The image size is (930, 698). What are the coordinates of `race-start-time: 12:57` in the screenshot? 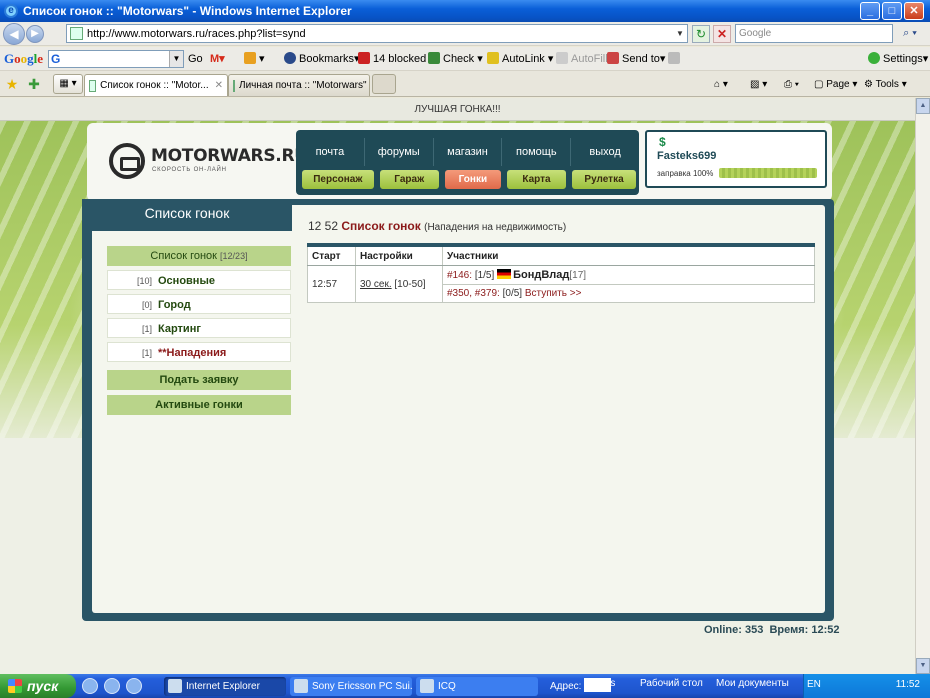 It's located at (331, 284).